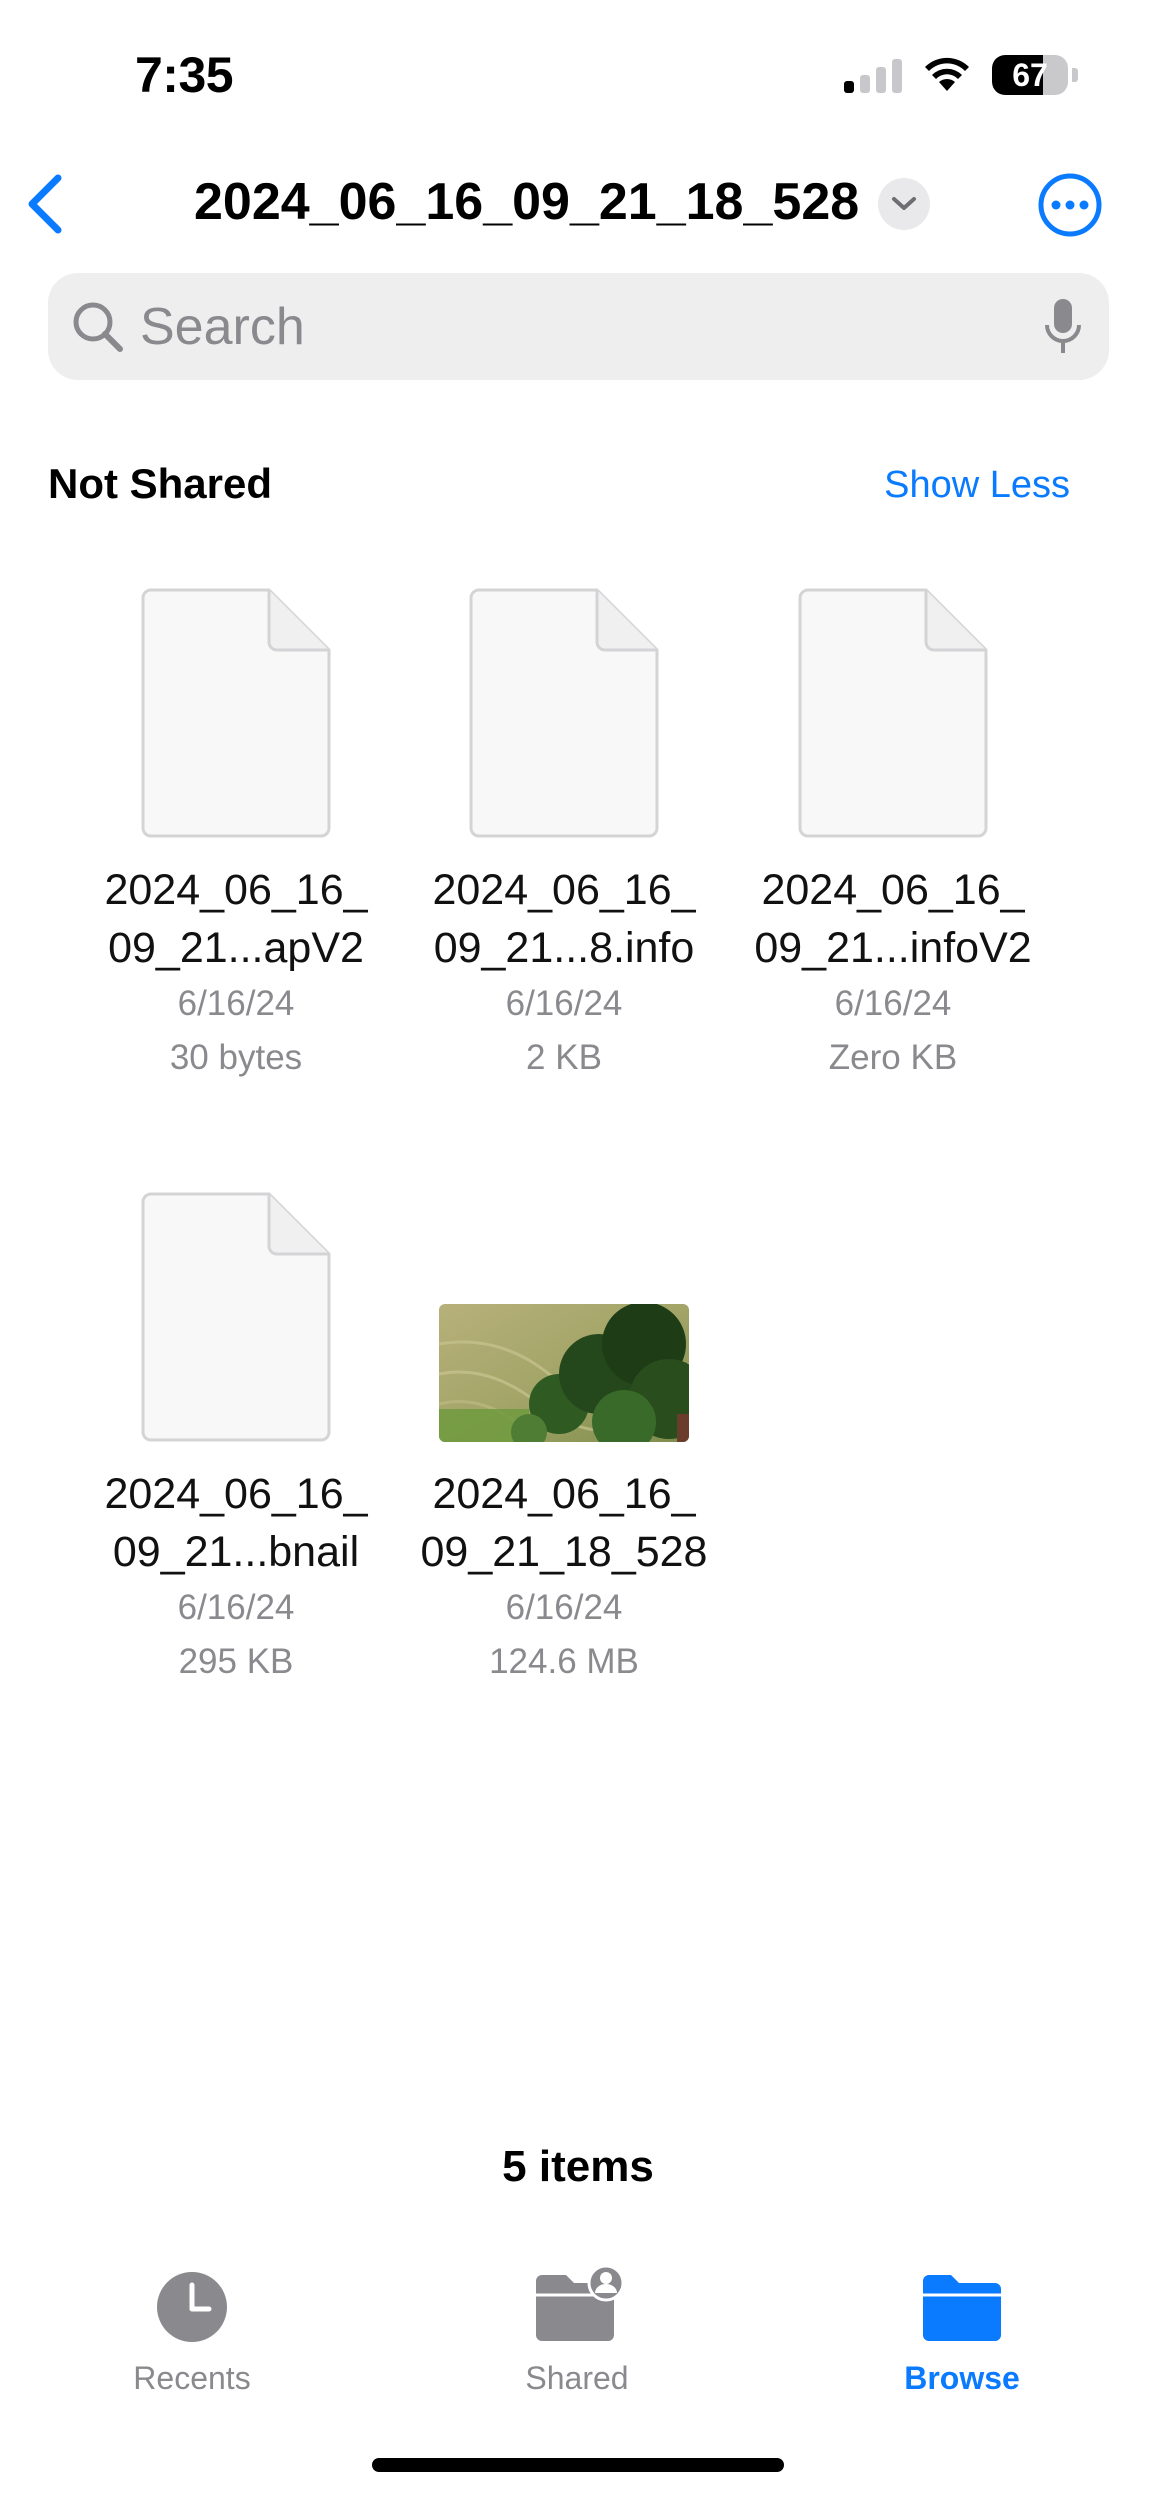 Image resolution: width=1156 pixels, height=2500 pixels. Describe the element at coordinates (564, 919) in the screenshot. I see `file-name: 2024_06_16_ 09_21...8.info` at that location.